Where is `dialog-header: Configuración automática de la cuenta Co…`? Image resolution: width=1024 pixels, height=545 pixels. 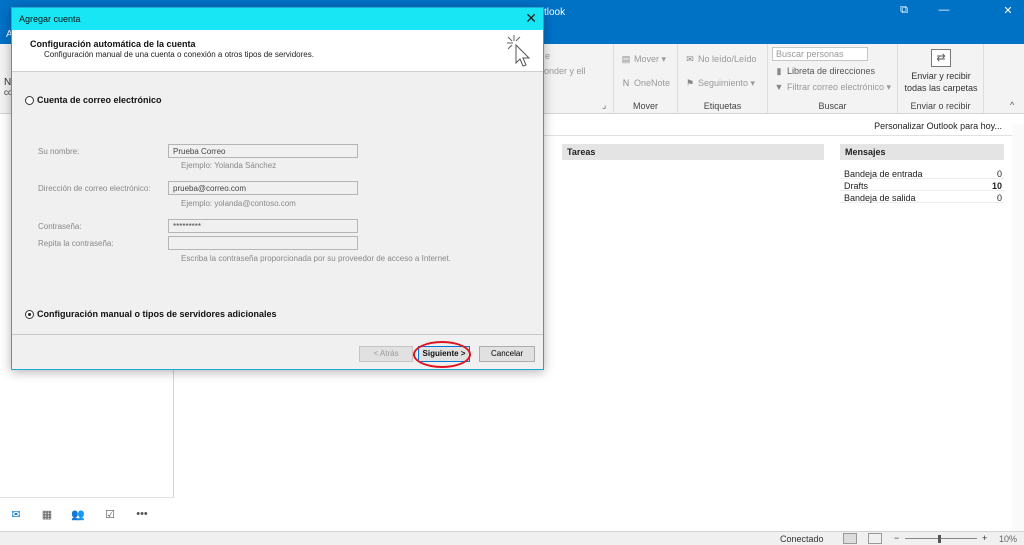 dialog-header: Configuración automática de la cuenta Co… is located at coordinates (277, 51).